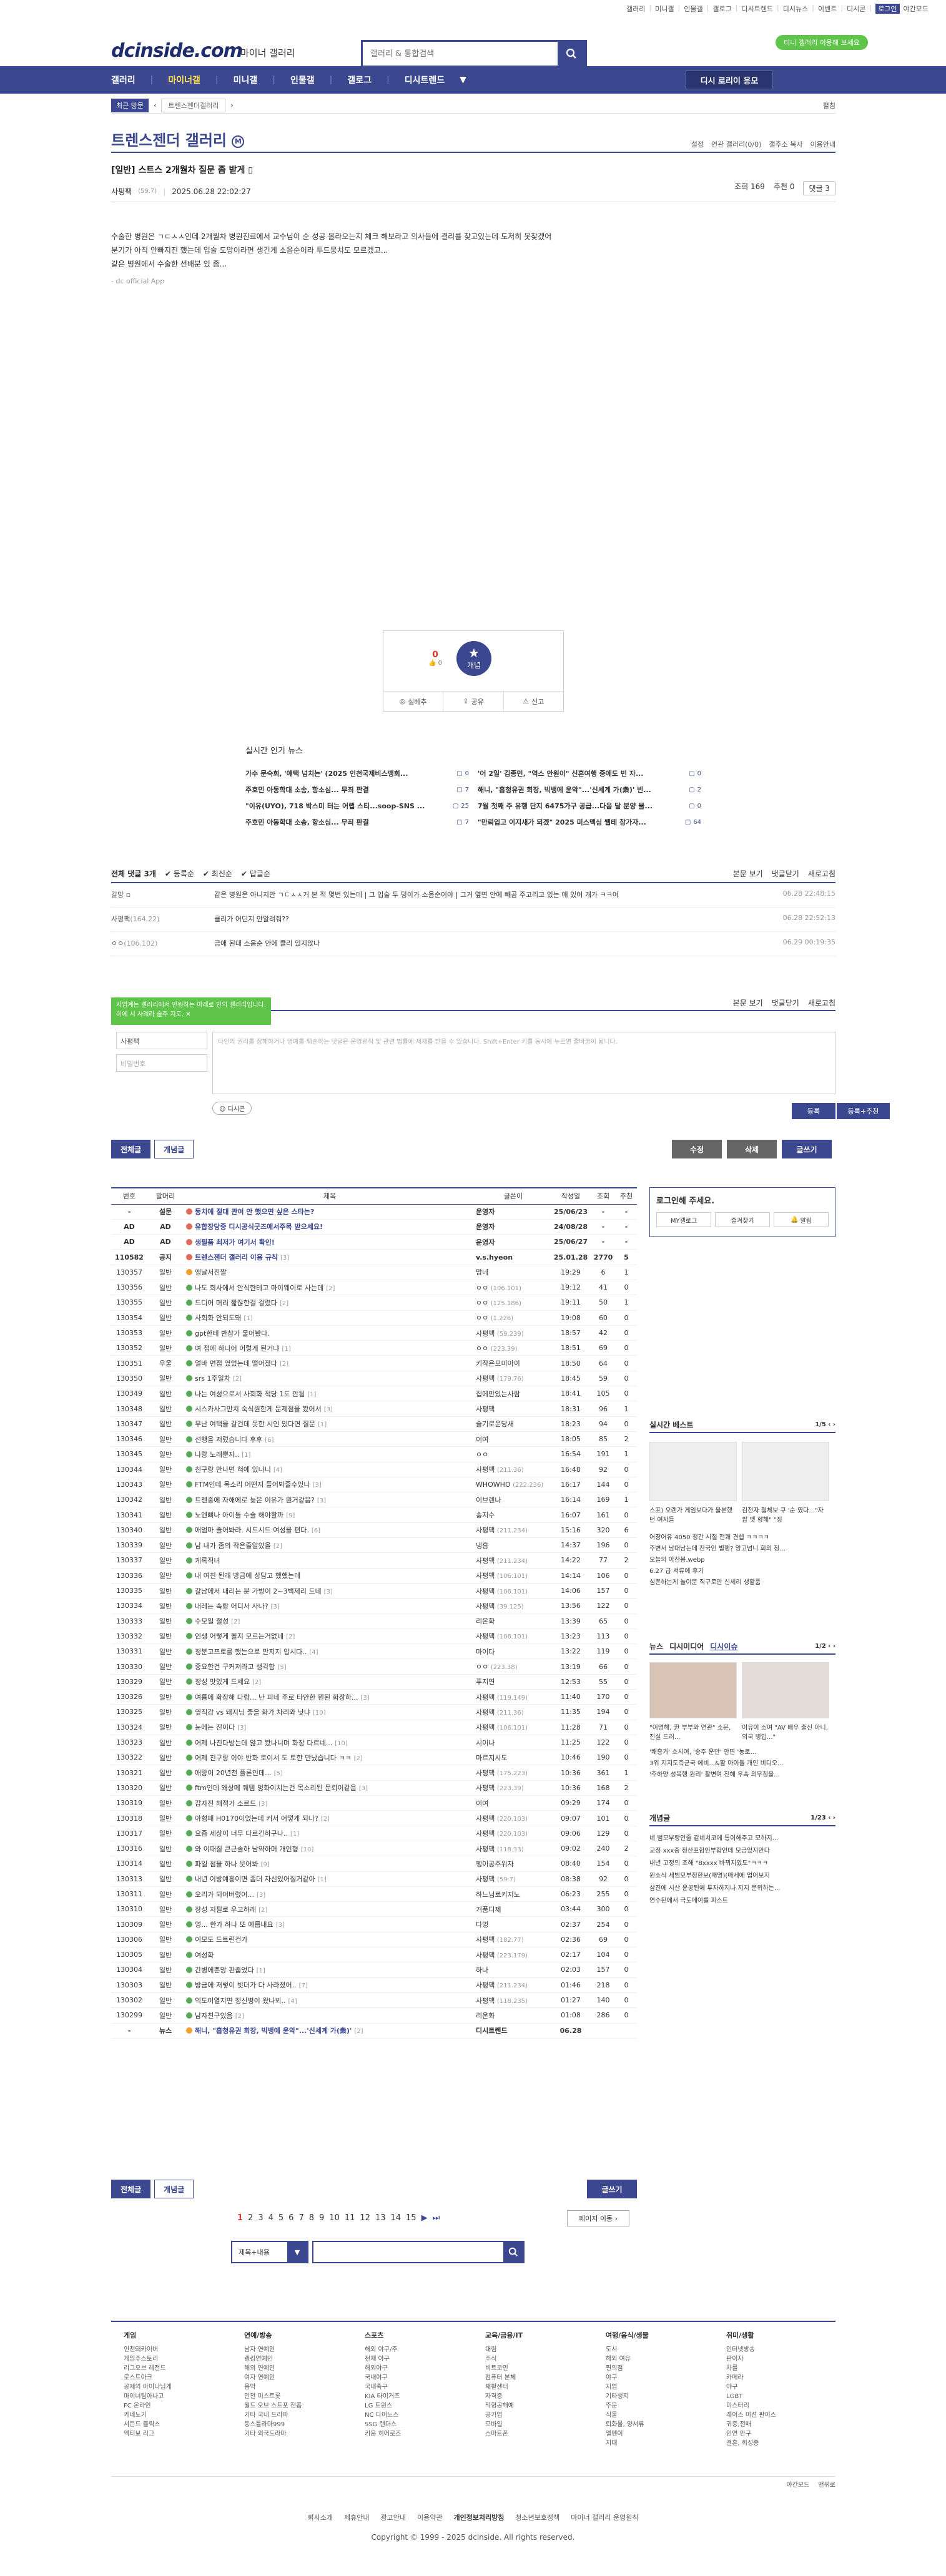 This screenshot has height=2576, width=946. Describe the element at coordinates (330, 1682) in the screenshot. I see `row-title: 정성 맛있게 드세요 [2]` at that location.